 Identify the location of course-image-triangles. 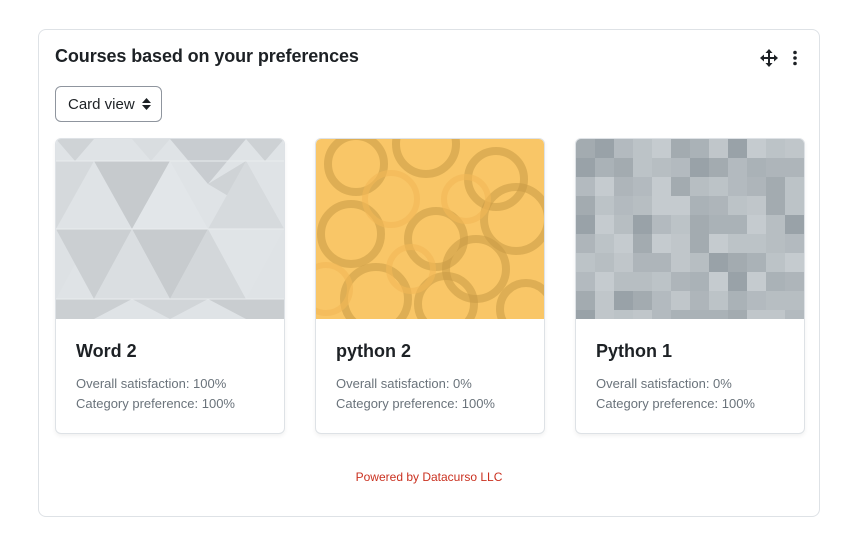
(170, 229).